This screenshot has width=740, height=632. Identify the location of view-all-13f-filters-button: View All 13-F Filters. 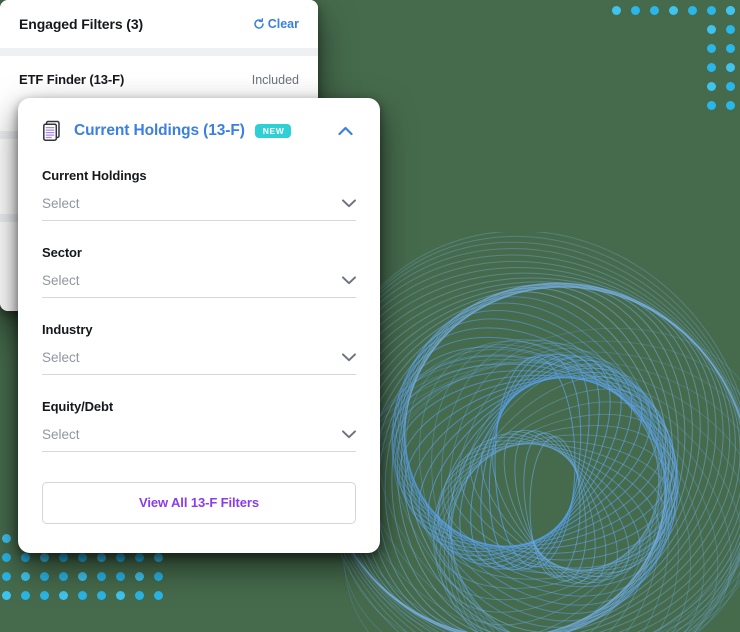
(199, 503).